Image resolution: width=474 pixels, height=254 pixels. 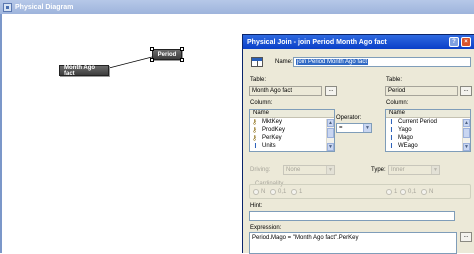 What do you see at coordinates (421, 91) in the screenshot?
I see `right-table-field: Period` at bounding box center [421, 91].